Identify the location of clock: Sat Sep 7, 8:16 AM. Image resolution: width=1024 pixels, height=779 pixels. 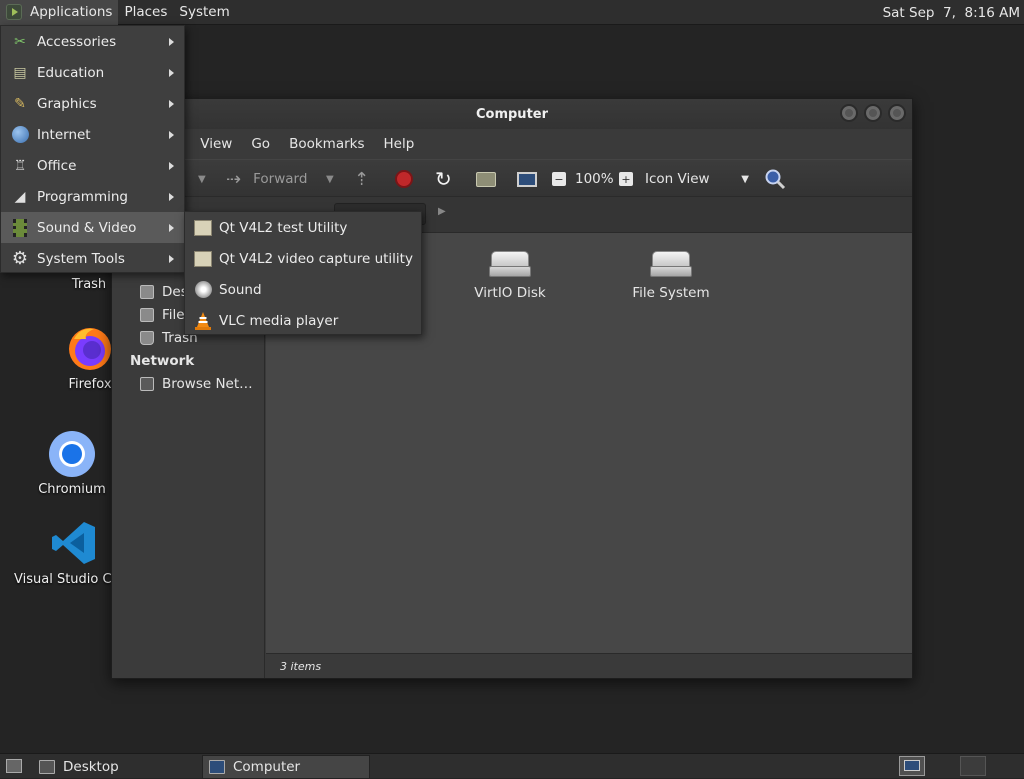
(951, 12).